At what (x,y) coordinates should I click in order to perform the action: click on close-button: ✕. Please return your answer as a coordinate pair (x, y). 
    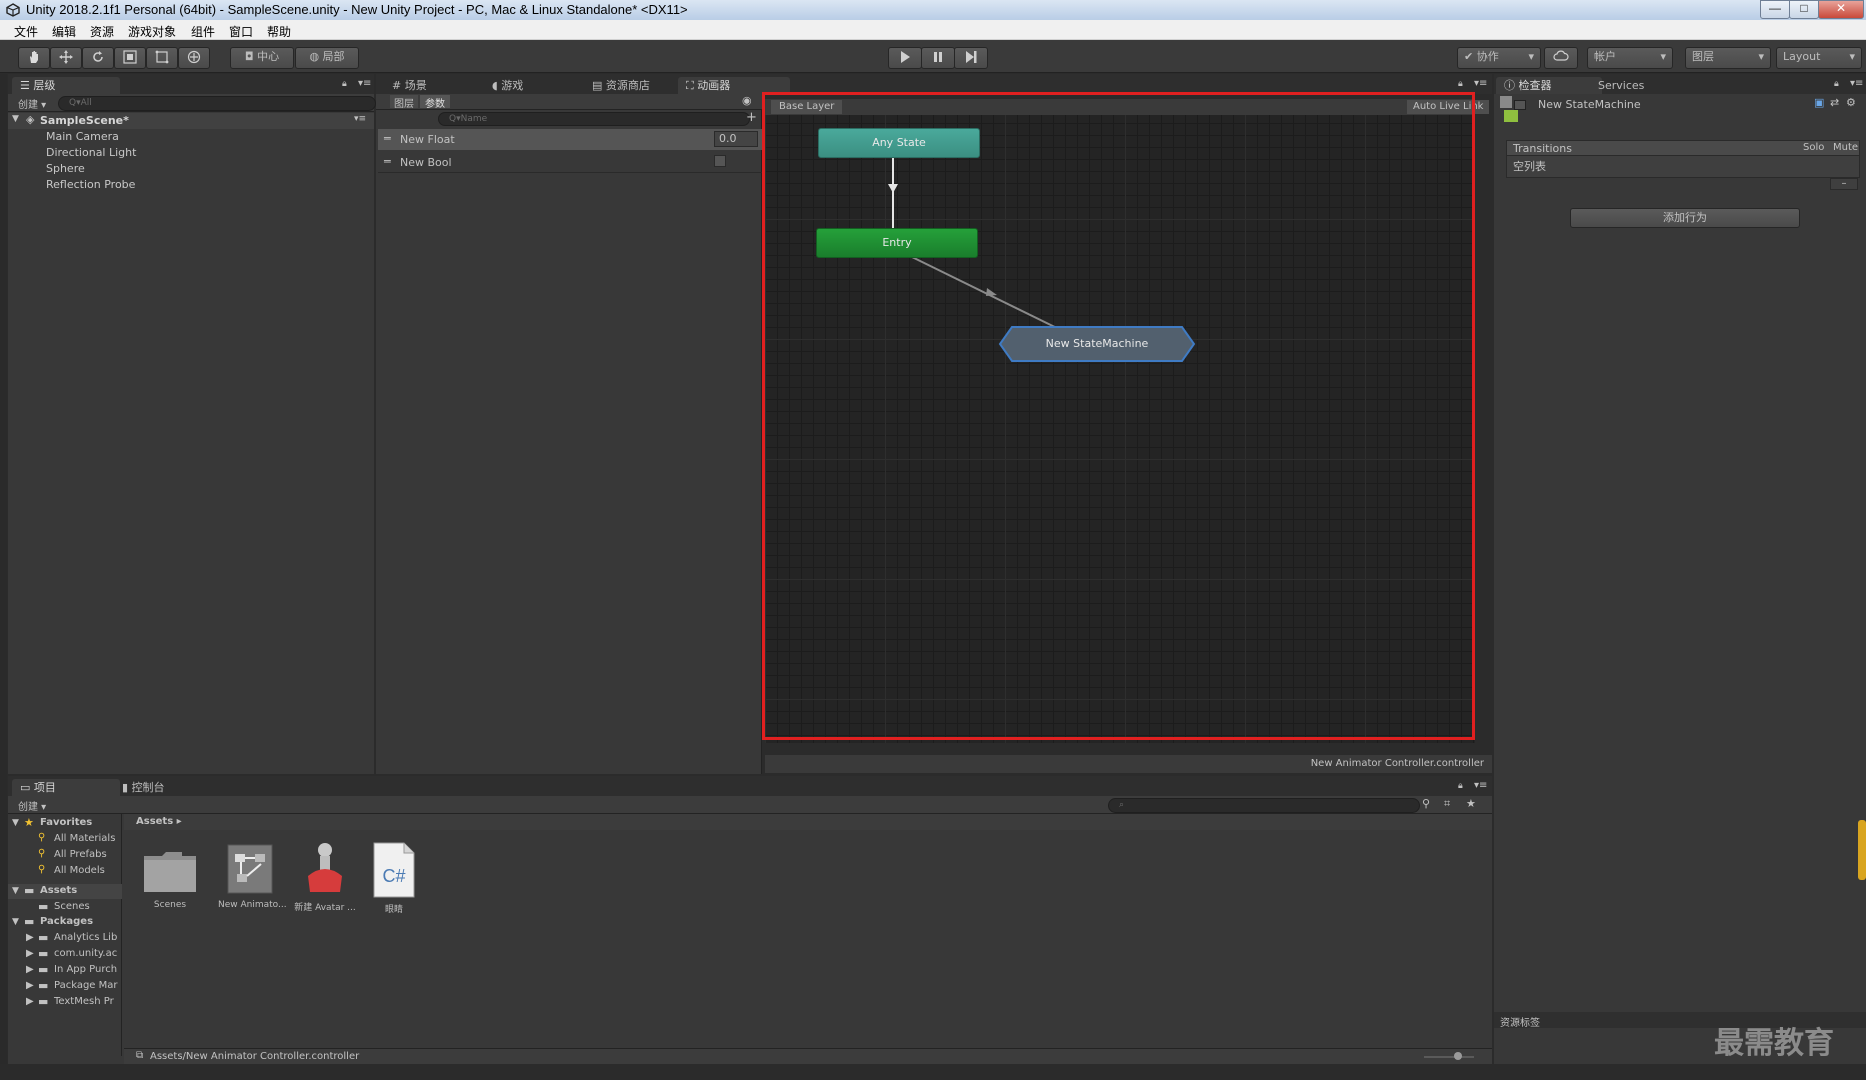
    Looking at the image, I should click on (1841, 9).